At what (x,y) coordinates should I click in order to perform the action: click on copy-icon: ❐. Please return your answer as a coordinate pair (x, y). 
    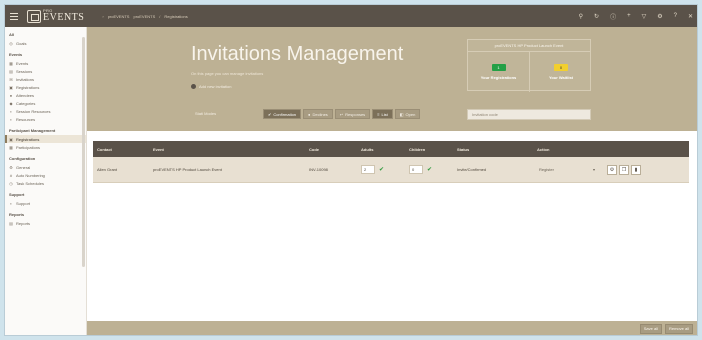
    Looking at the image, I should click on (624, 169).